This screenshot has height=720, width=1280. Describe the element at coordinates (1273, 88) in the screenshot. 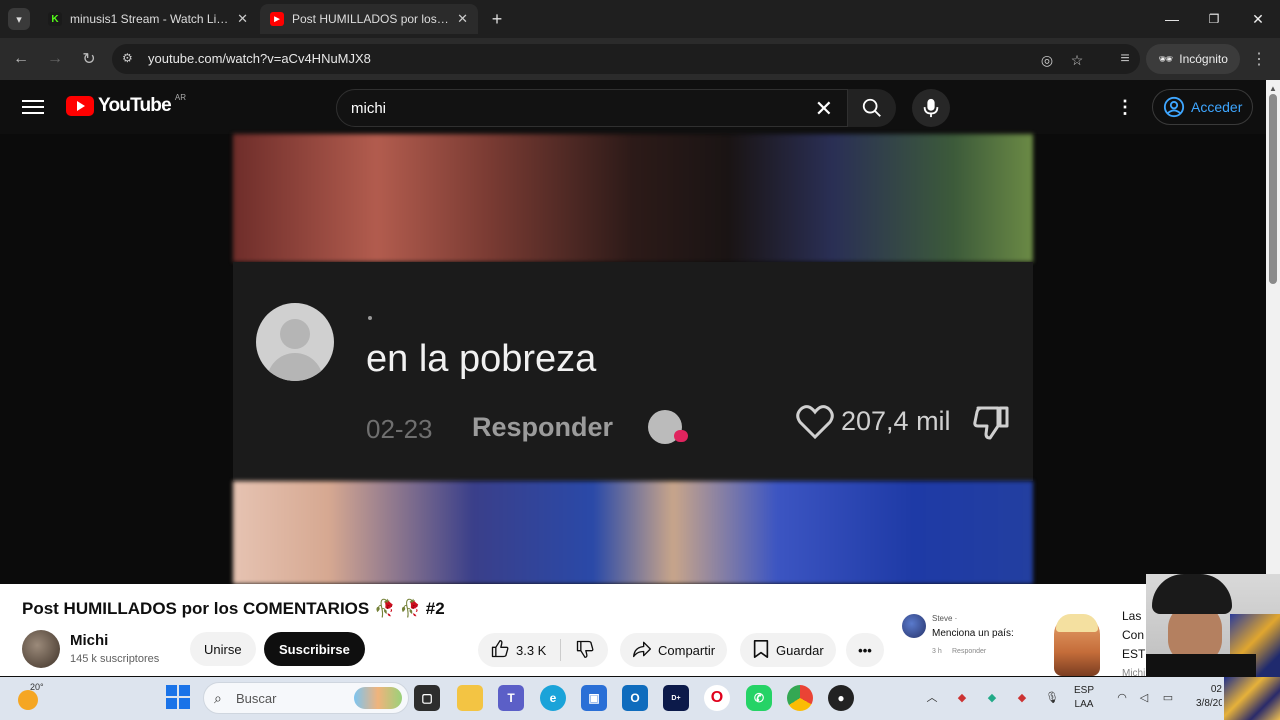

I see `scroll-up-icon: ▲` at that location.